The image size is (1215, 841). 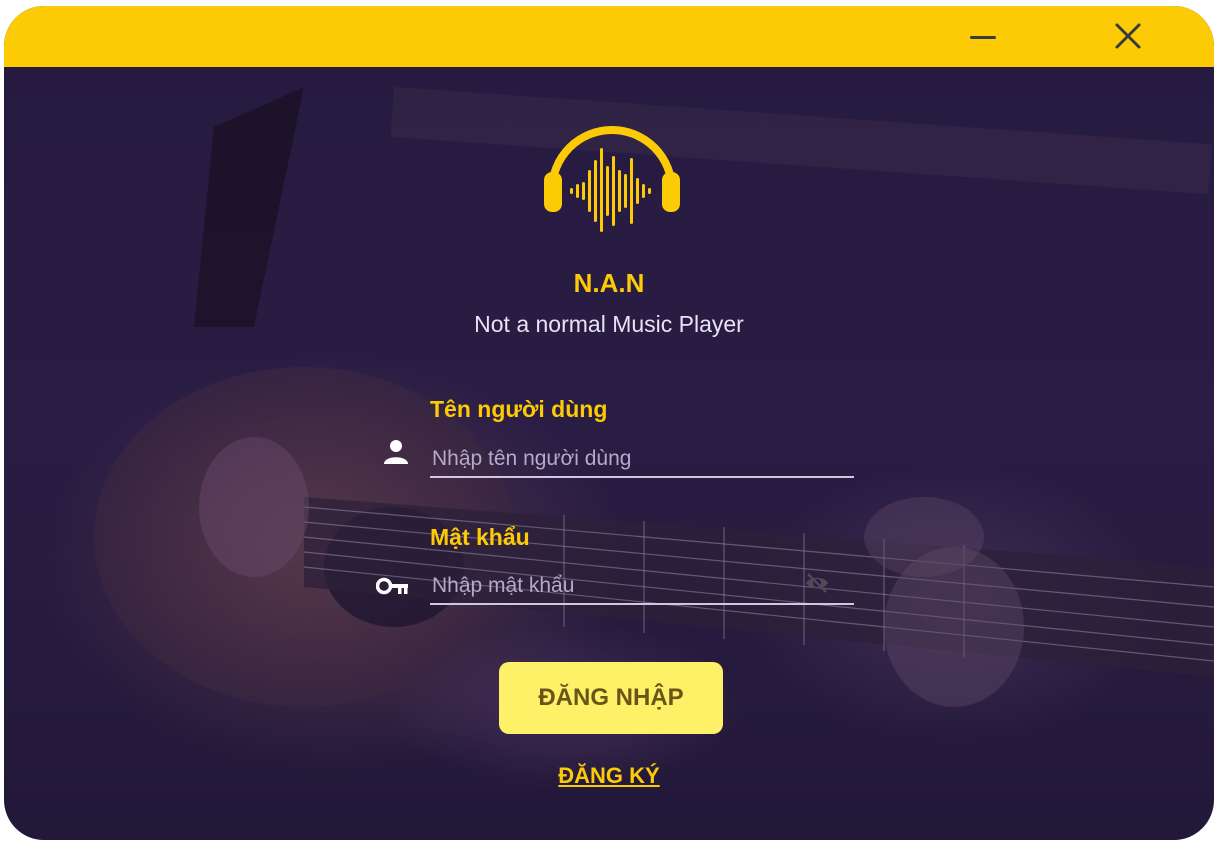 What do you see at coordinates (817, 583) in the screenshot?
I see `eye-off-icon` at bounding box center [817, 583].